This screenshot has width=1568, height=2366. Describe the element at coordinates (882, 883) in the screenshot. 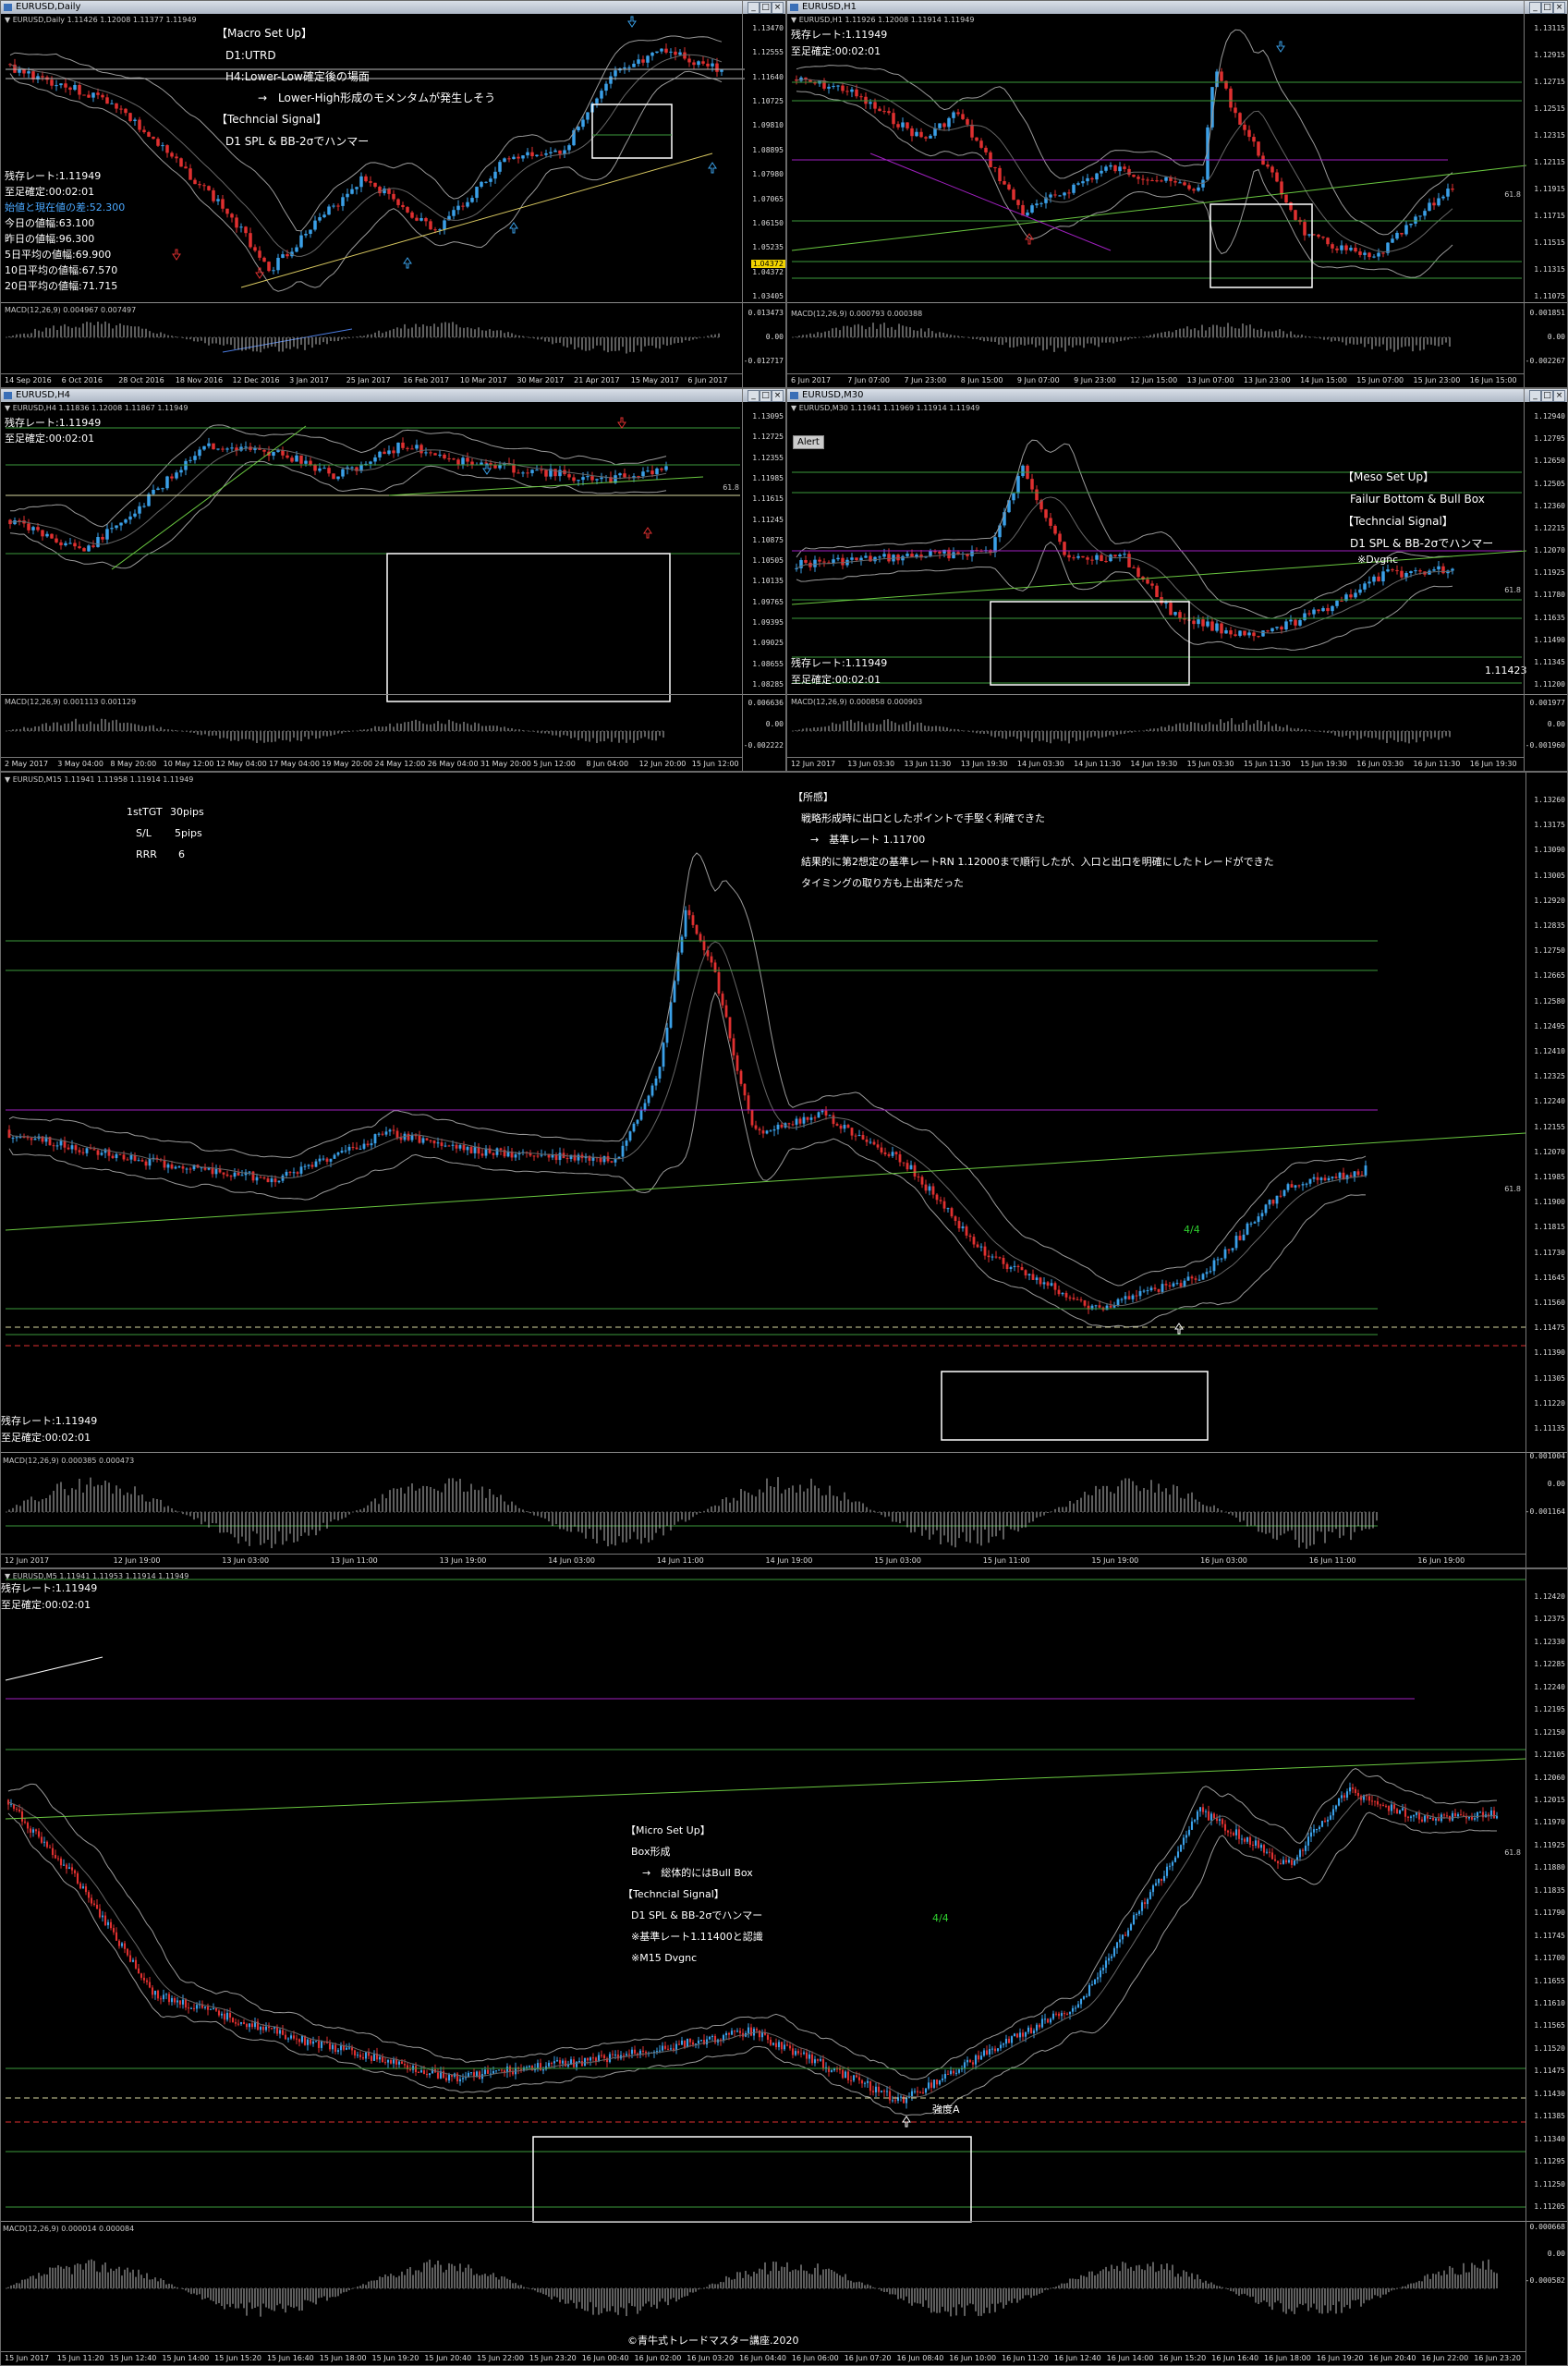

I see `impression-line-4: タイミングの取り方も上出来だった` at that location.